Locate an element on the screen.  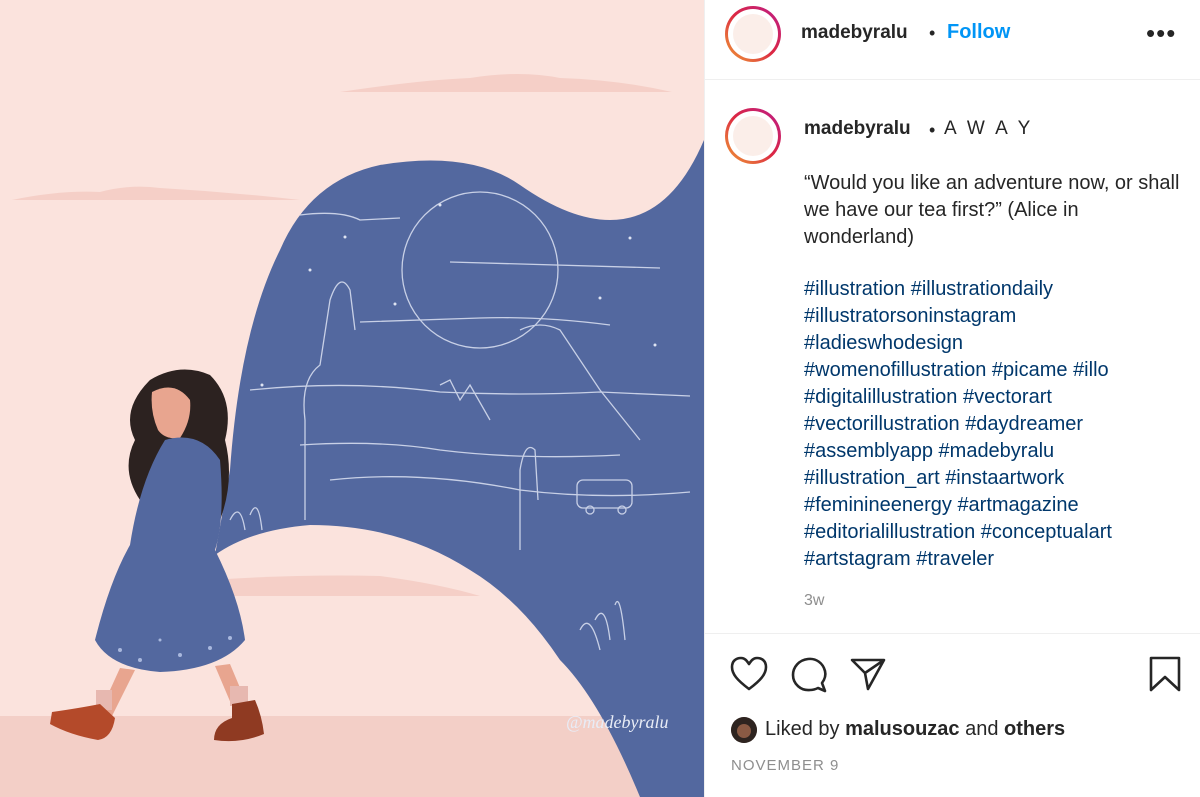
hashtag: #madebyralu is located at coordinates (997, 451).